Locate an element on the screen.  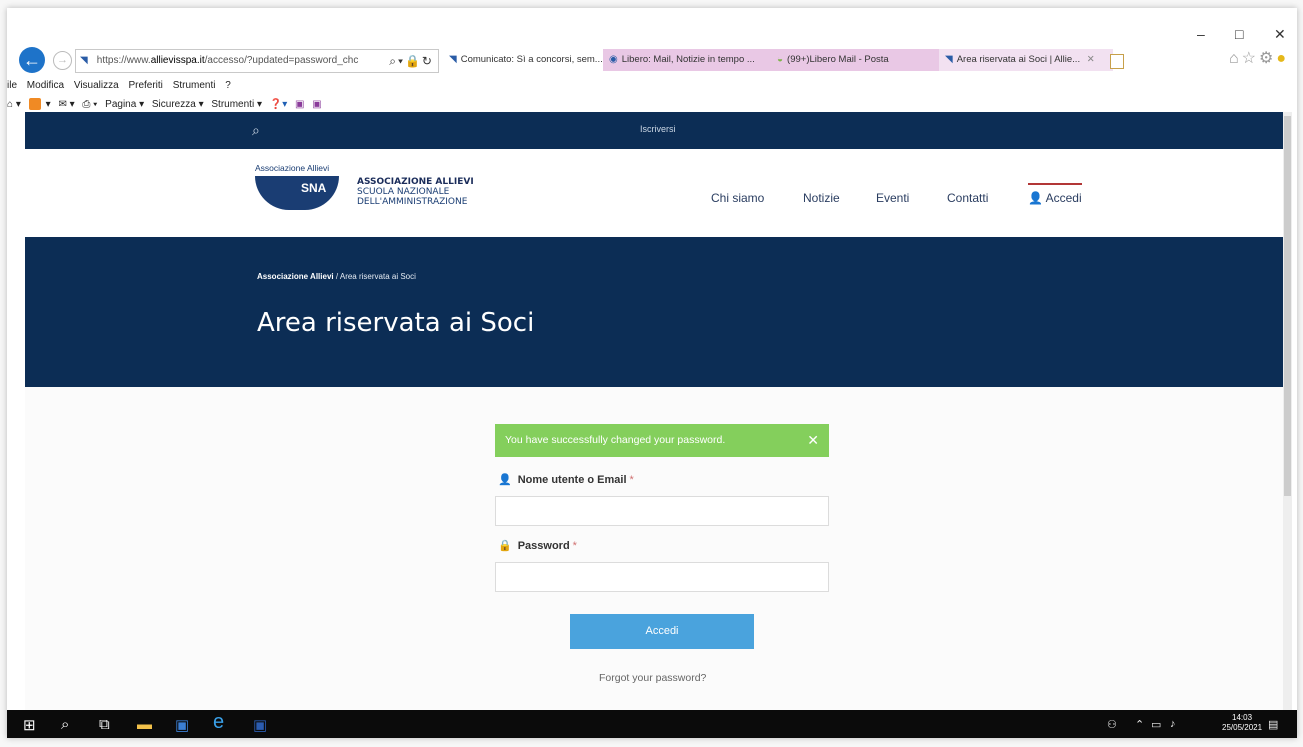
tab-libero-mail: ◒ (99+)Libero Mail - Posta is located at coordinates (858, 60).